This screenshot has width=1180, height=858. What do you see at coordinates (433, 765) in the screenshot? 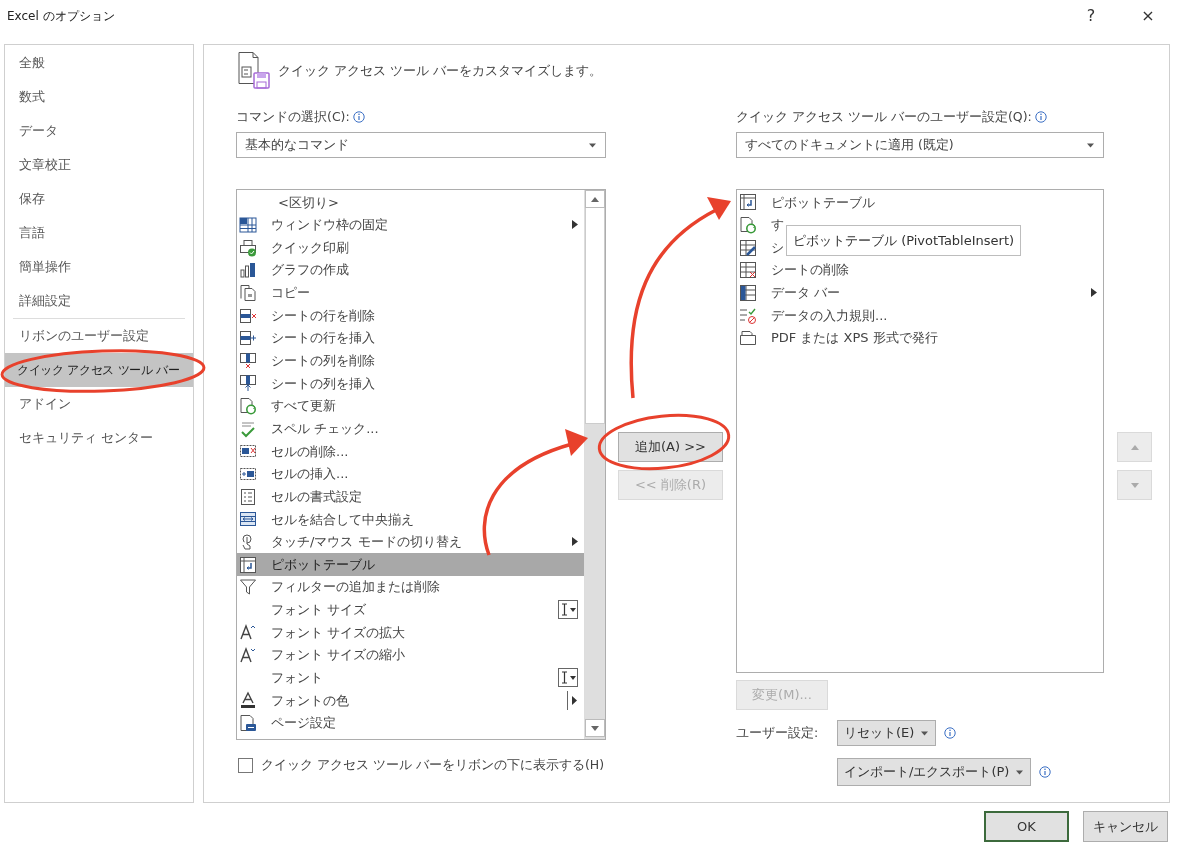
I see `checkbox-label: クイック アクセス ツール バーをリボンの下に表示する(H)` at bounding box center [433, 765].